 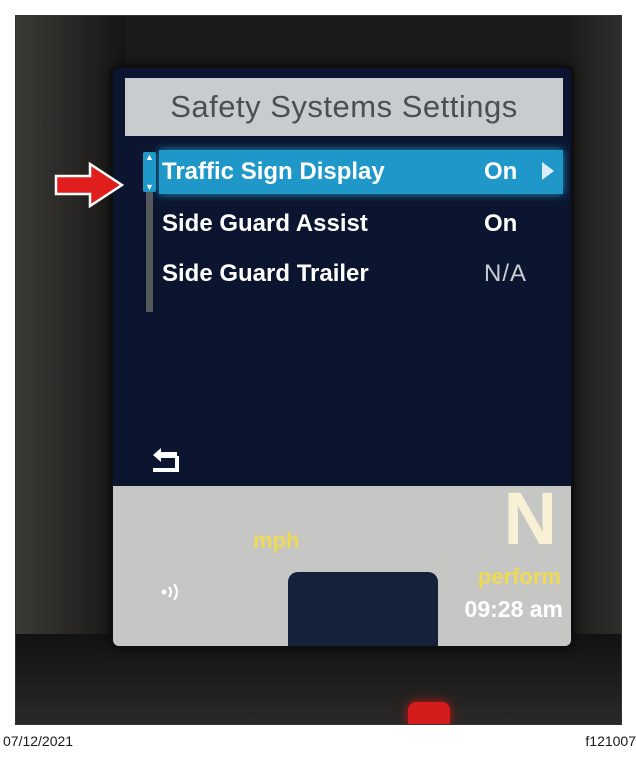 What do you see at coordinates (89, 185) in the screenshot?
I see `pointer-arrow-icon` at bounding box center [89, 185].